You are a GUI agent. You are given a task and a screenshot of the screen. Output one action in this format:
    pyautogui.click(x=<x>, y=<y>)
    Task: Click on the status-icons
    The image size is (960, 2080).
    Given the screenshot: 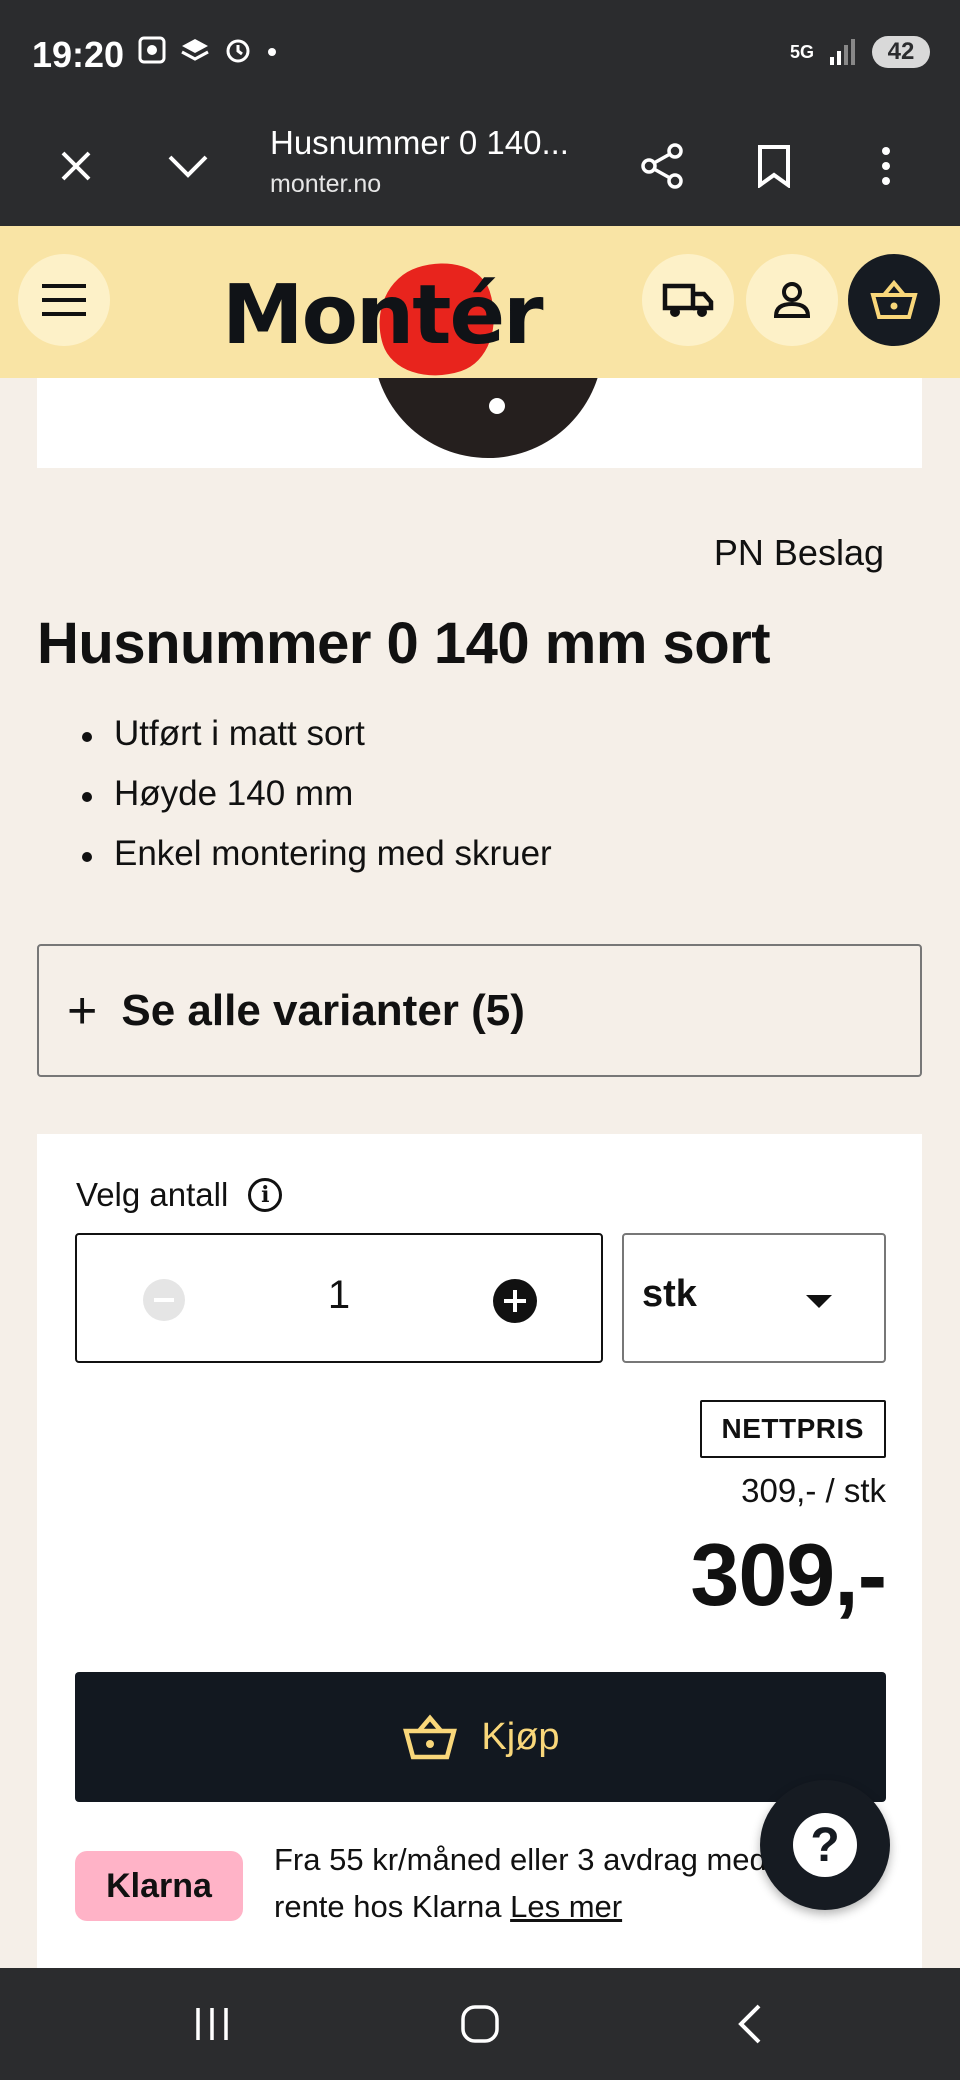 What is the action you would take?
    pyautogui.click(x=208, y=50)
    